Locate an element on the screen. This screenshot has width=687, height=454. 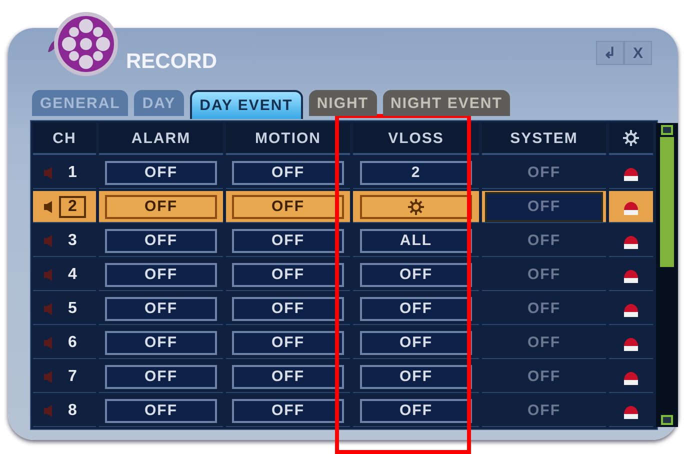
channel-cell: 5 is located at coordinates (64, 309).